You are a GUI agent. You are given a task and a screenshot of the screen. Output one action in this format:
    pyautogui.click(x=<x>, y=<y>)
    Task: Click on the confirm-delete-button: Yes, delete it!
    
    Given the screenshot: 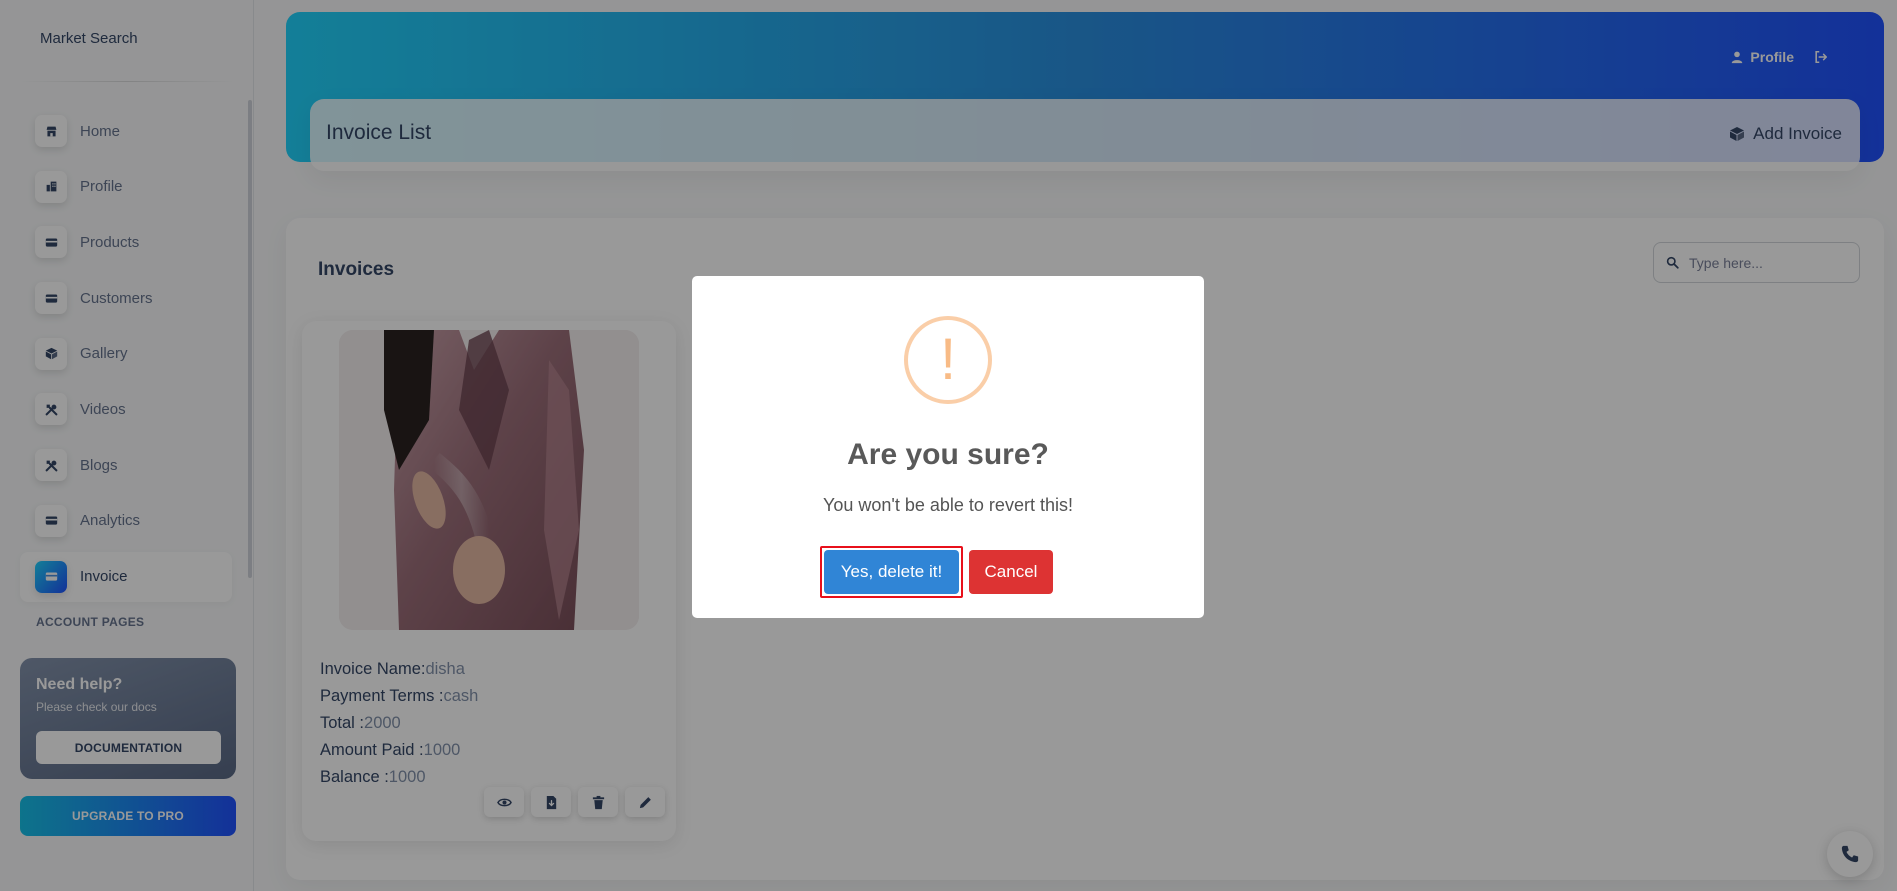 What is the action you would take?
    pyautogui.click(x=891, y=572)
    